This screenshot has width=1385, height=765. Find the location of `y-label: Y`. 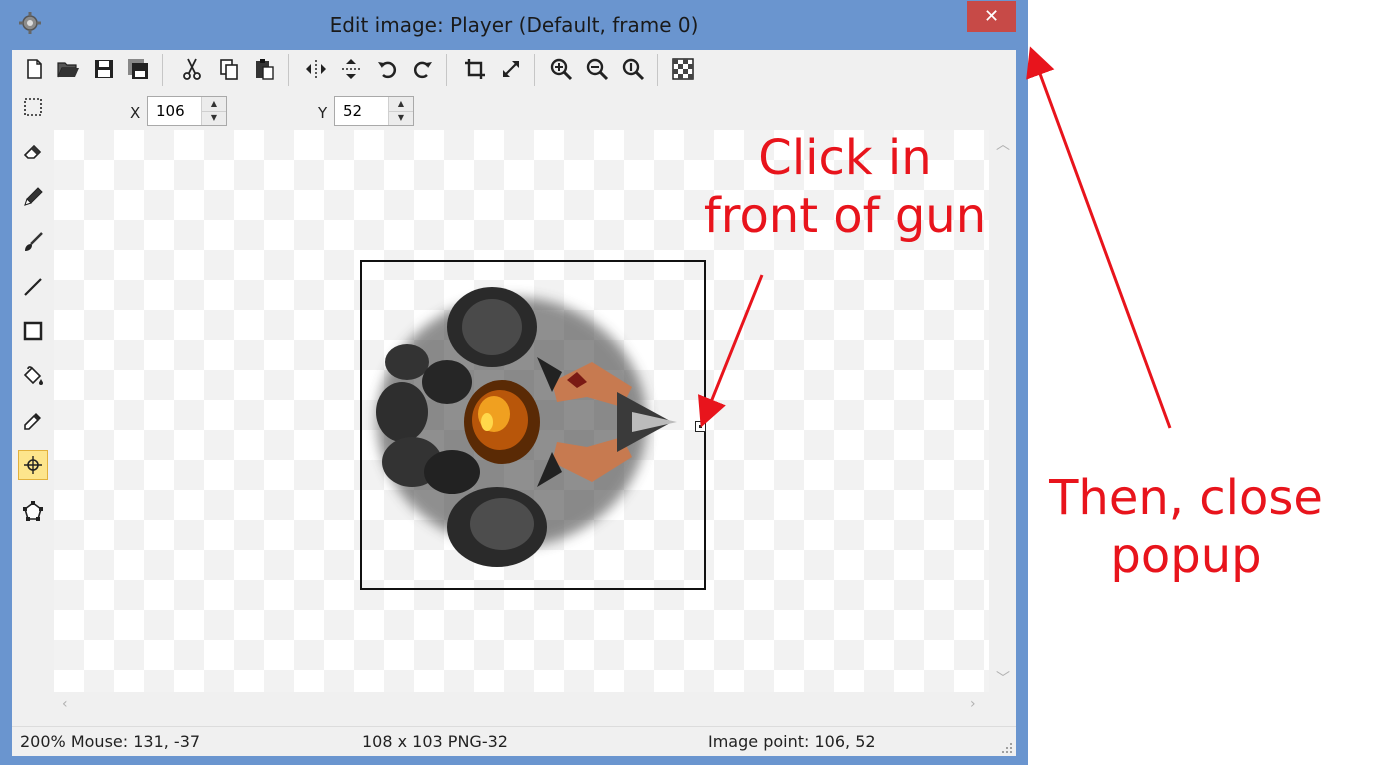

y-label: Y is located at coordinates (323, 113).